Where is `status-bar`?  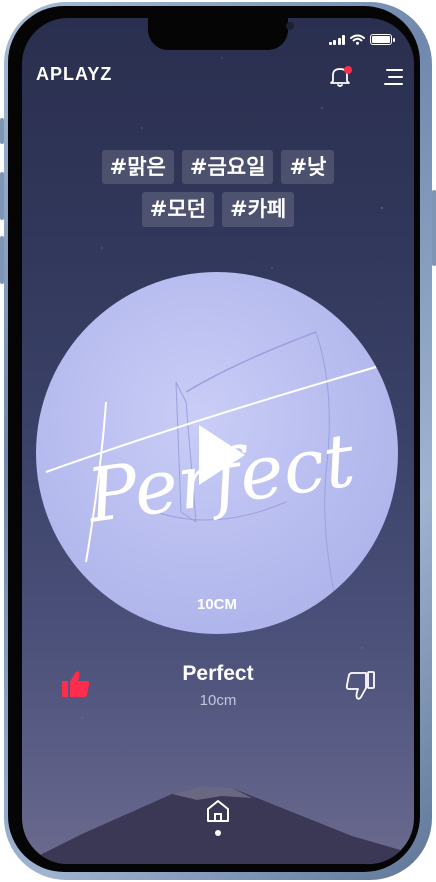 status-bar is located at coordinates (361, 39).